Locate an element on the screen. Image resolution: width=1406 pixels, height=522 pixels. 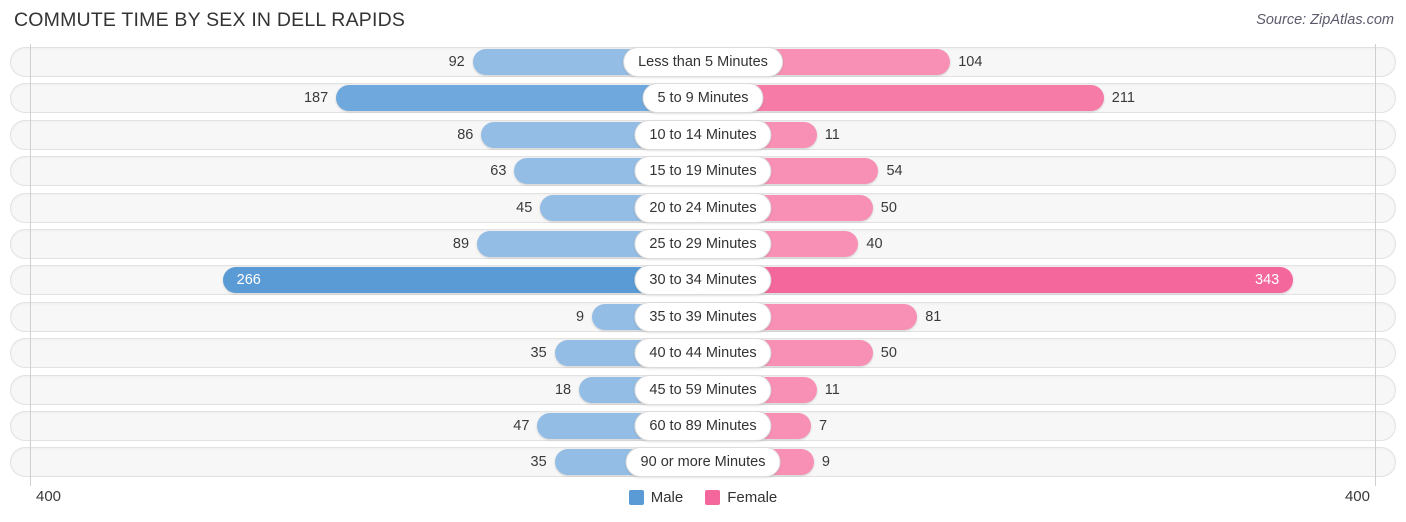
bar-value-male: 266 is located at coordinates (248, 280).